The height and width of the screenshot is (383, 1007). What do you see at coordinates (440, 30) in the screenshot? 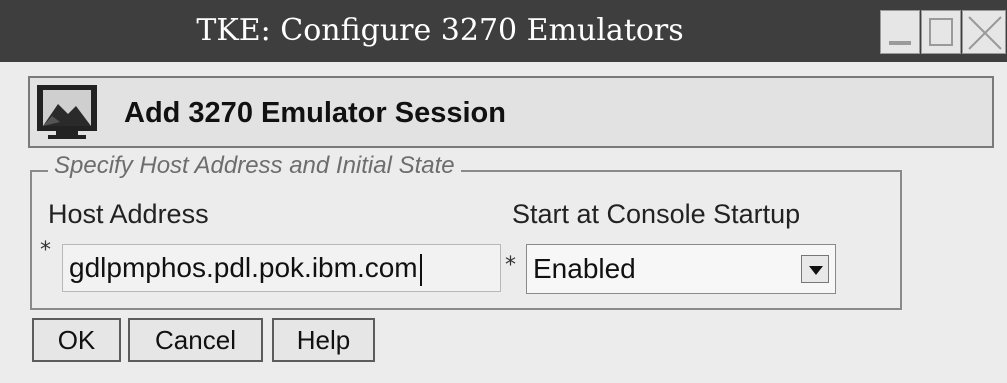
I see `window-title: TKE: Configure 3270 Emulators` at bounding box center [440, 30].